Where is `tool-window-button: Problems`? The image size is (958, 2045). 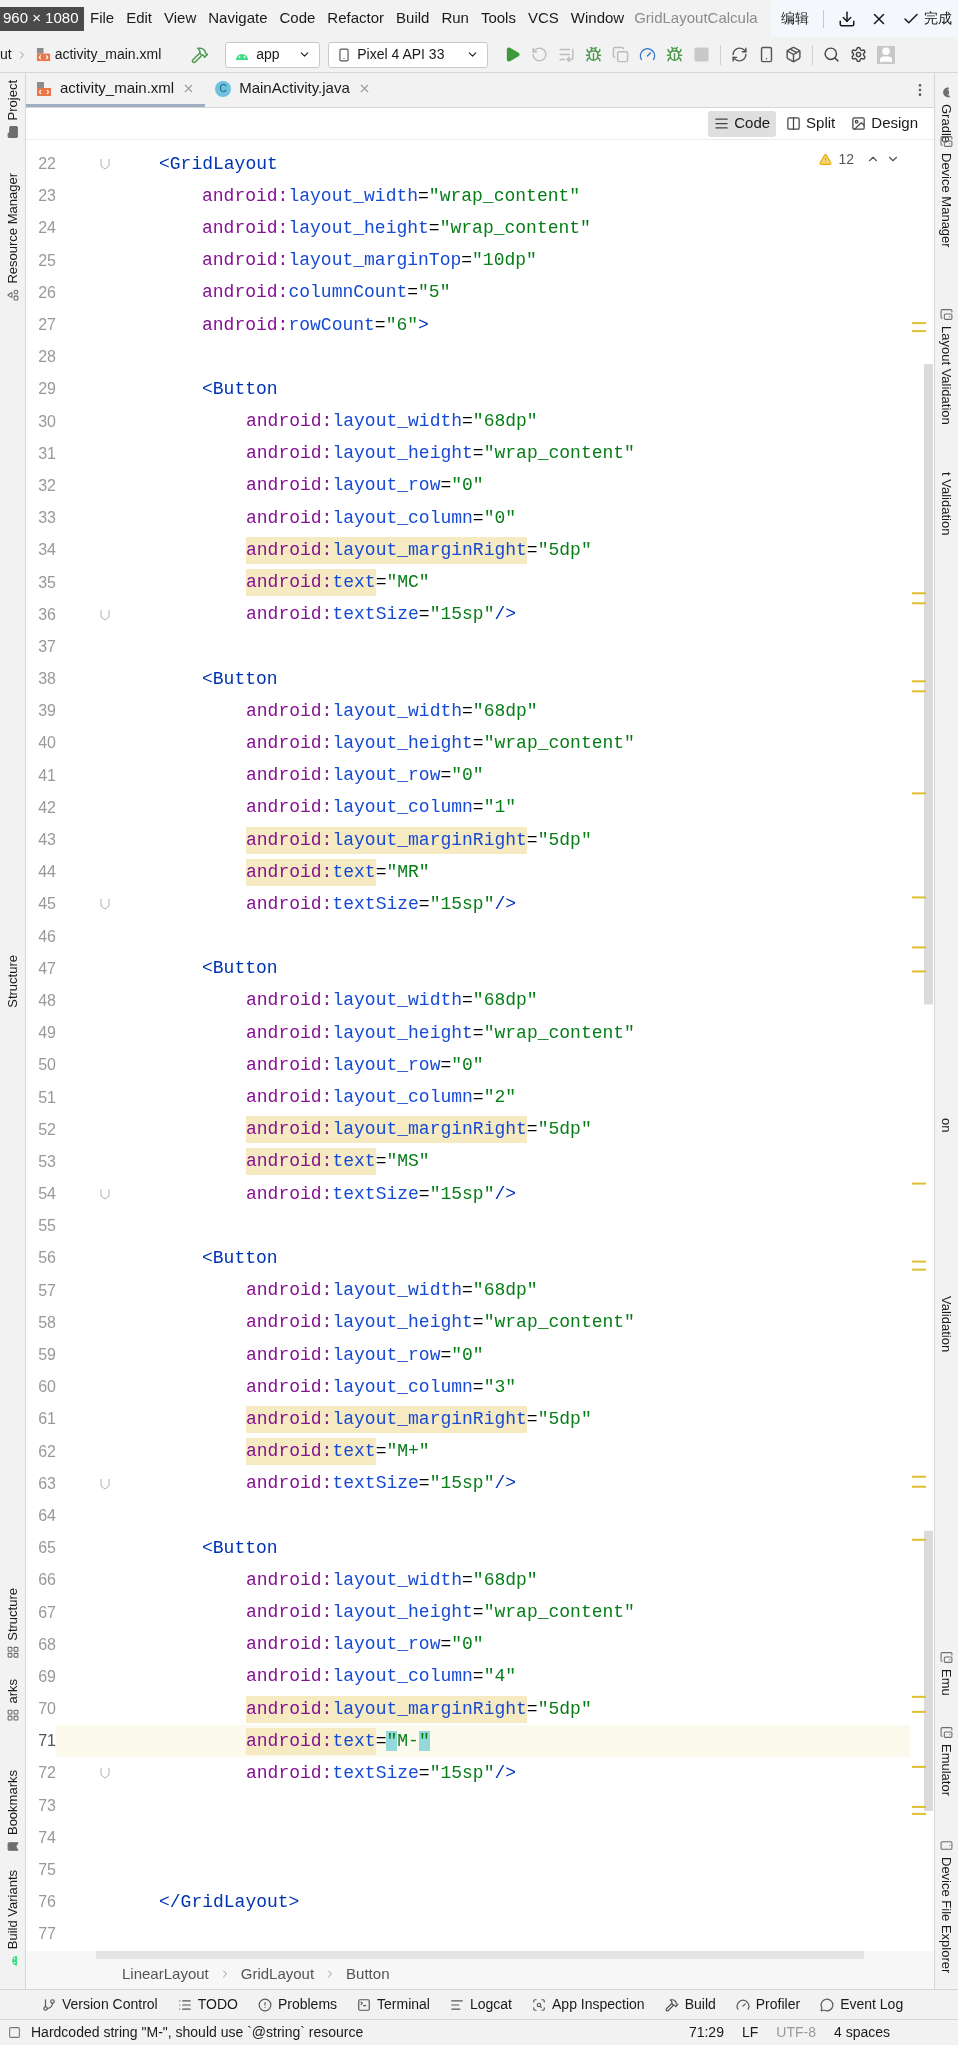 tool-window-button: Problems is located at coordinates (297, 2004).